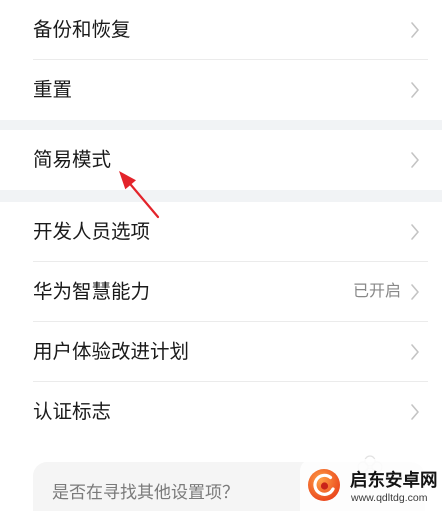 Image resolution: width=442 pixels, height=511 pixels. Describe the element at coordinates (53, 90) in the screenshot. I see `settings-item-label: 重置` at that location.